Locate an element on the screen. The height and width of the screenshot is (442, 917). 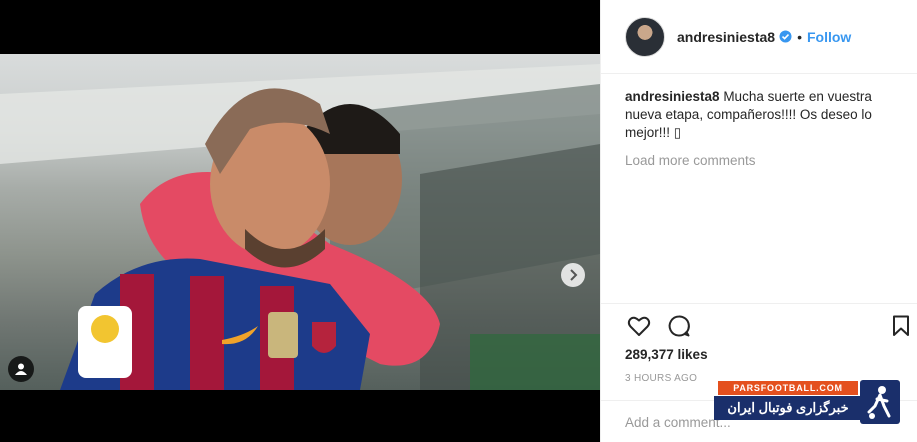
heart-icon is located at coordinates (639, 326).